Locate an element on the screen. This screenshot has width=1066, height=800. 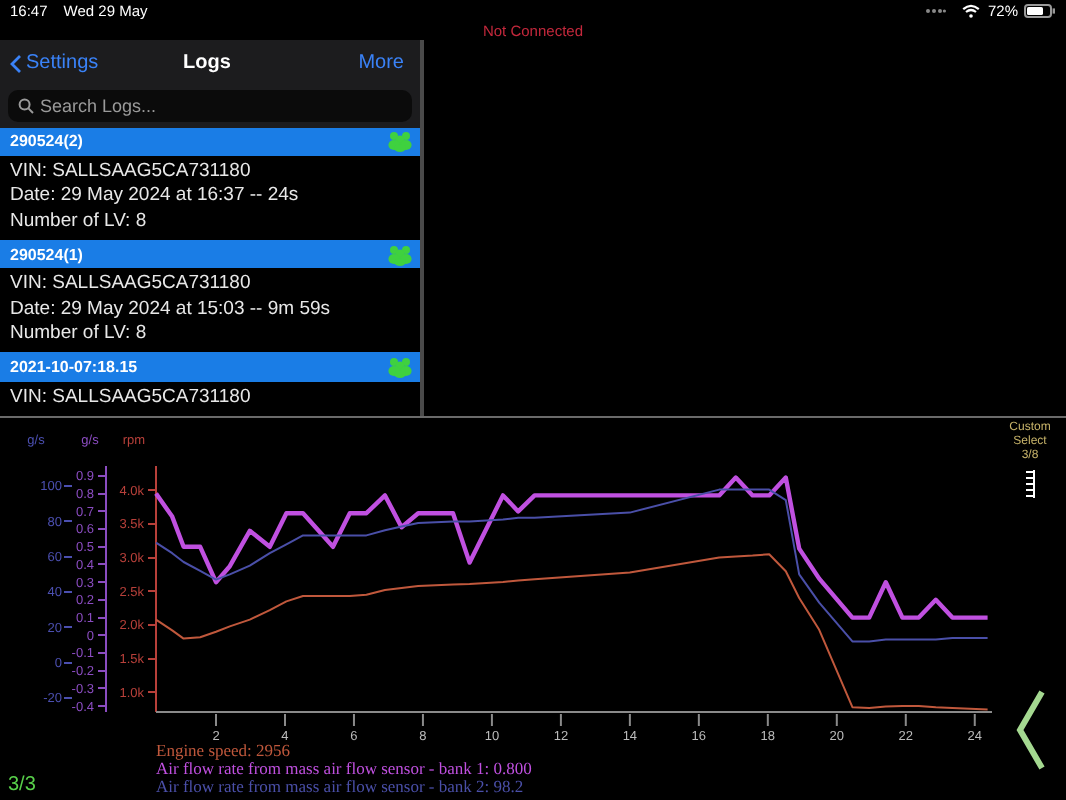
legend-entry: Engine speed: 2956 is located at coordinates (224, 751).